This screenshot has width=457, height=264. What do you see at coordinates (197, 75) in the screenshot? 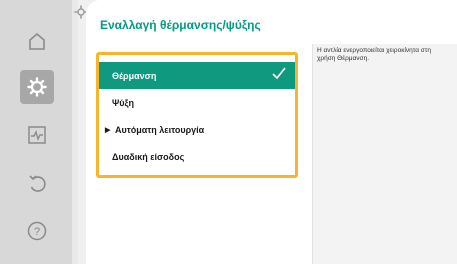
I see `menu-item-heating: Θέρμανση` at bounding box center [197, 75].